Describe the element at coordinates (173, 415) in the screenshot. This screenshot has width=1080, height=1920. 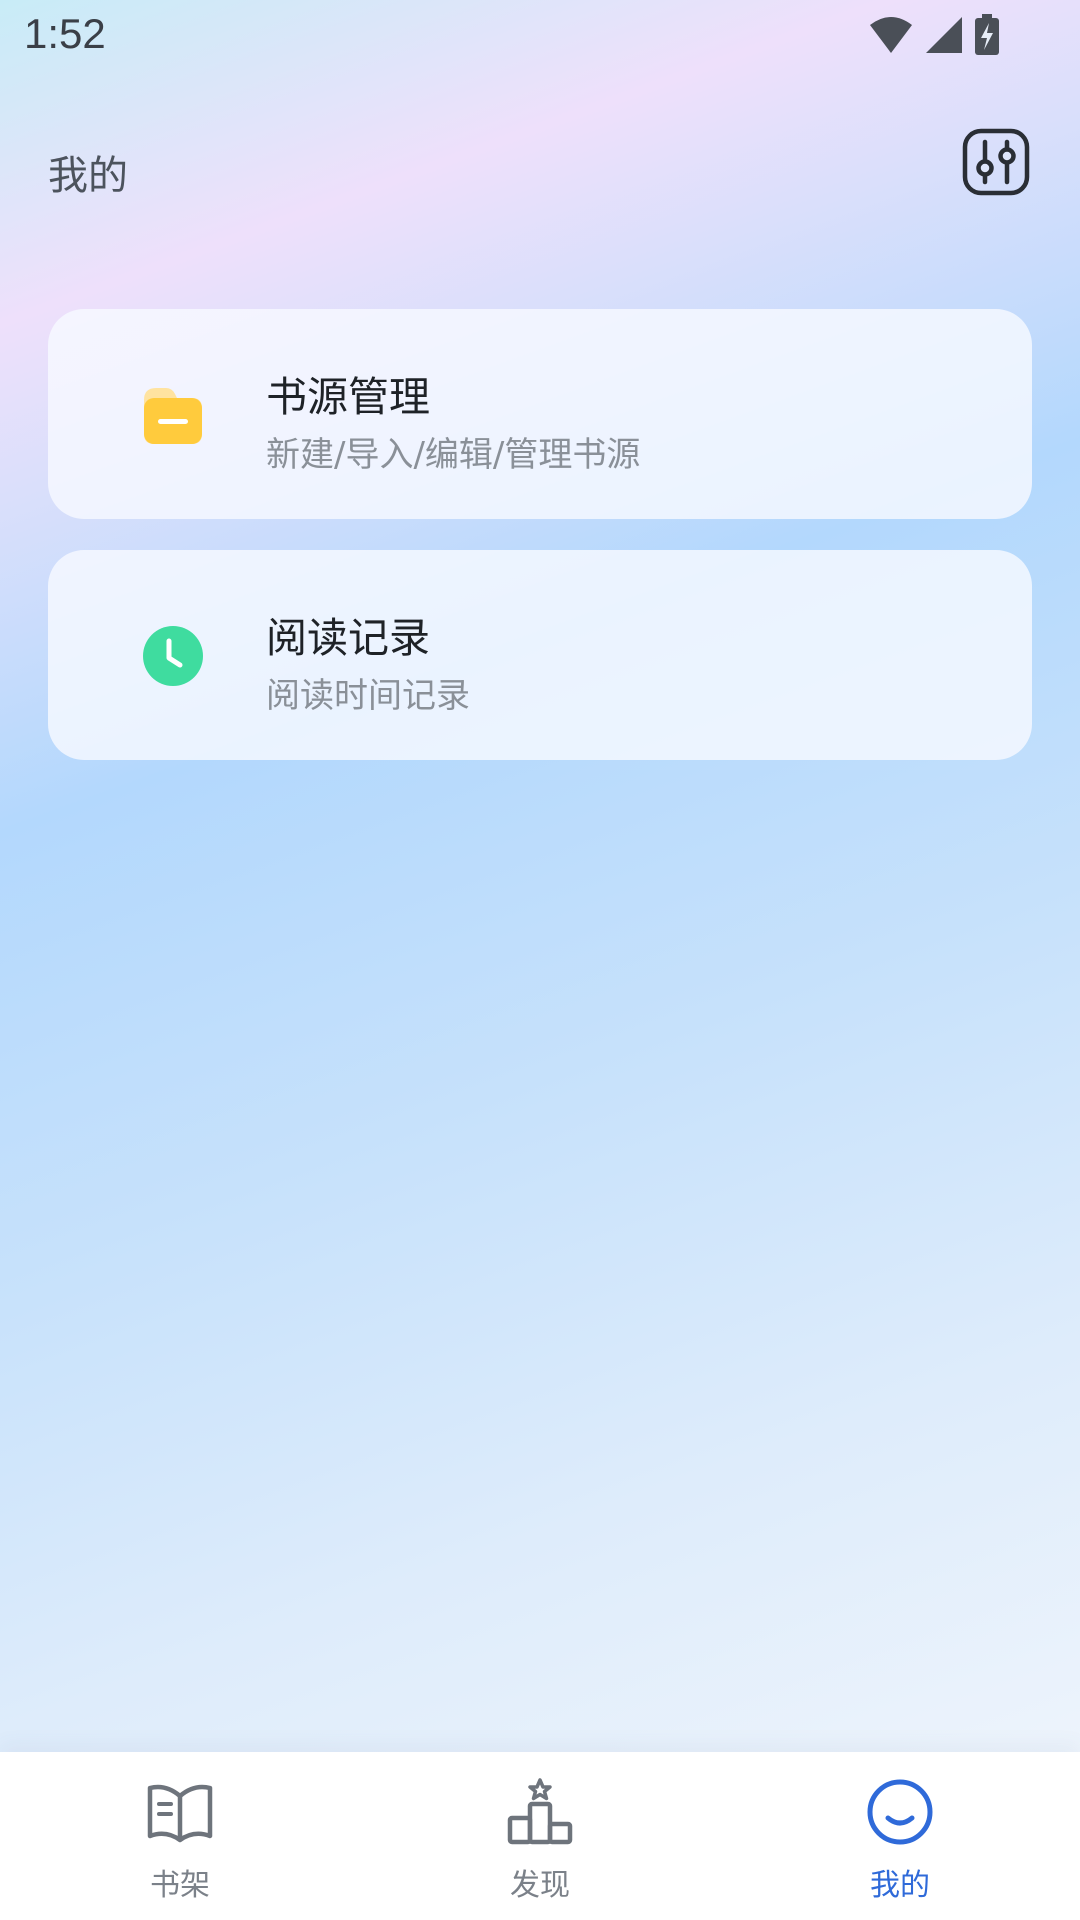
I see `folder-icon` at that location.